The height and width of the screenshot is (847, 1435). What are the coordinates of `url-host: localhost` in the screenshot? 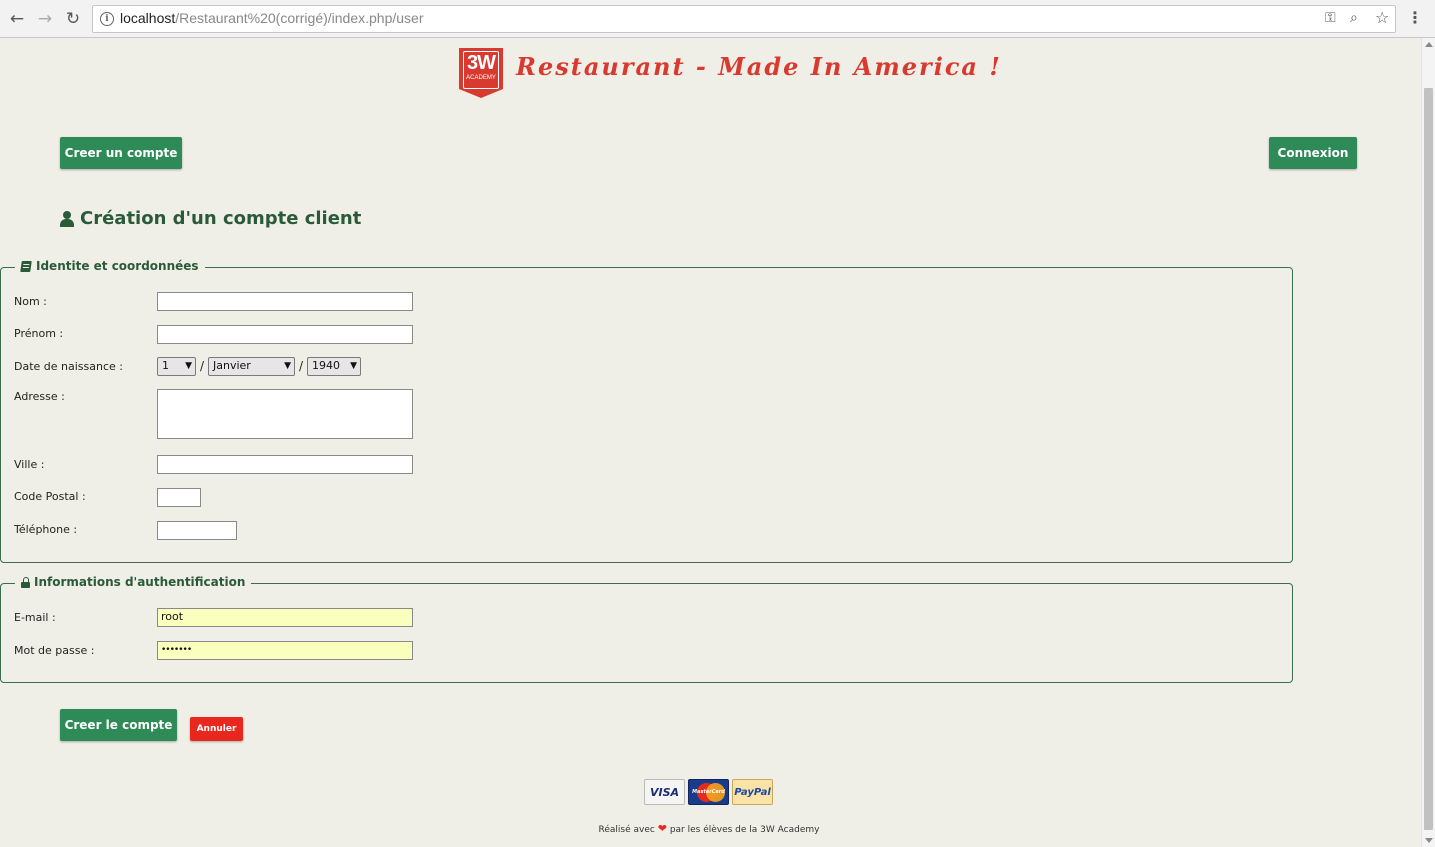 It's located at (148, 18).